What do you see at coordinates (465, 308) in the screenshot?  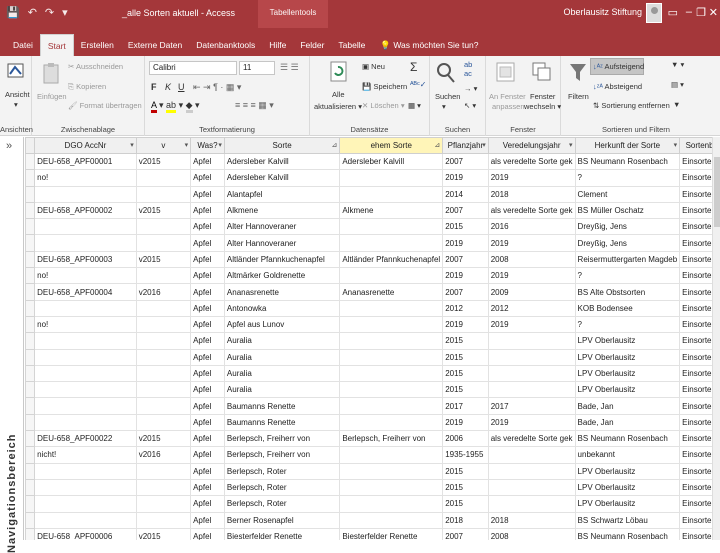 I see `table-cell: 2012` at bounding box center [465, 308].